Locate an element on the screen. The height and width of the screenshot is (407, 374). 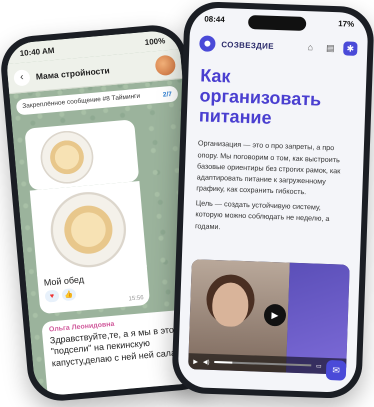
volume-icon: ◀) is located at coordinates (206, 361).